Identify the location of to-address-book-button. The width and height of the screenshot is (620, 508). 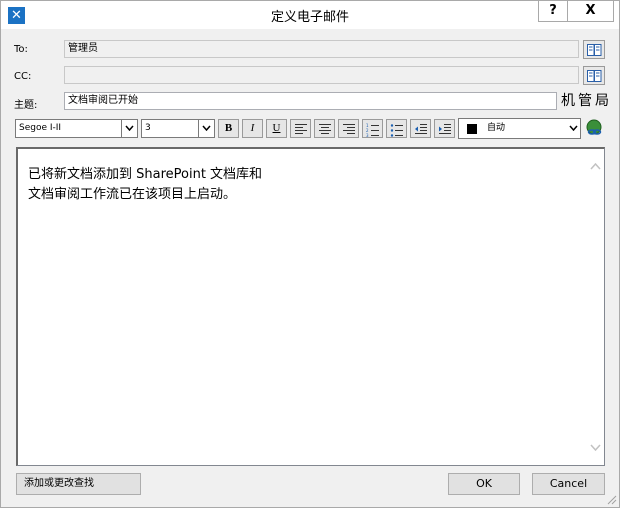
(594, 49).